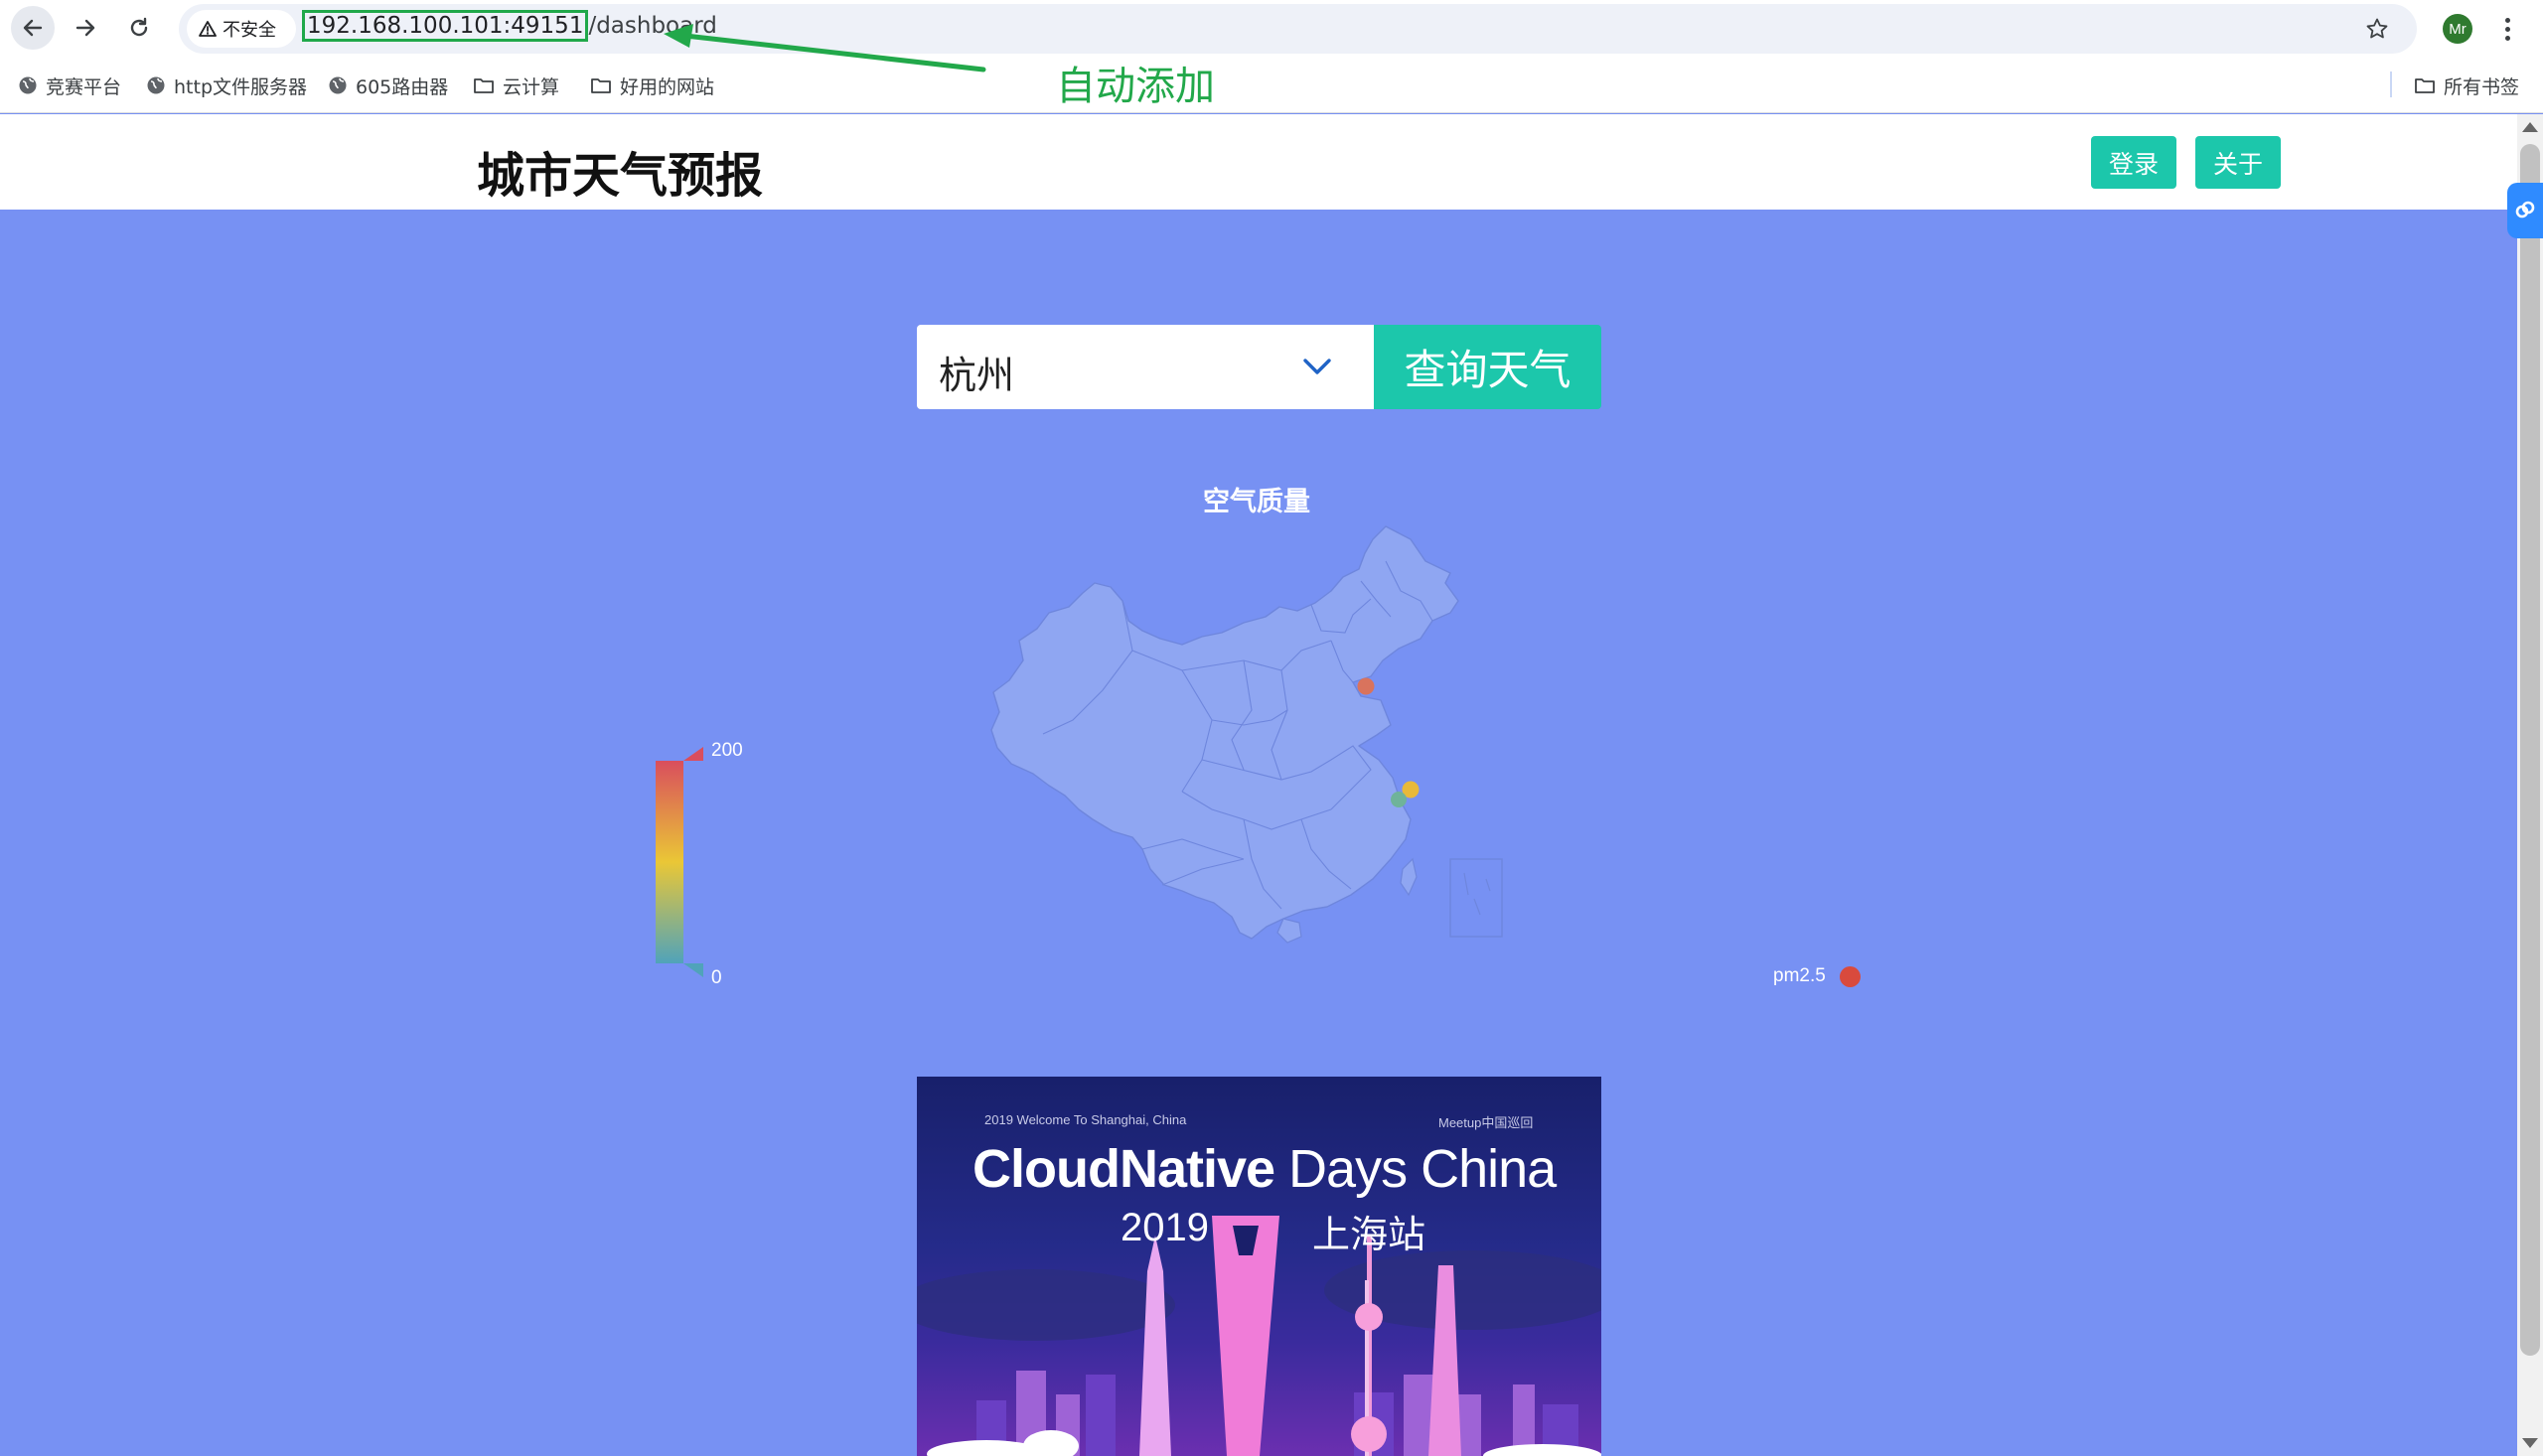 Image resolution: width=2543 pixels, height=1456 pixels. I want to click on scroll-thumb, so click(2530, 750).